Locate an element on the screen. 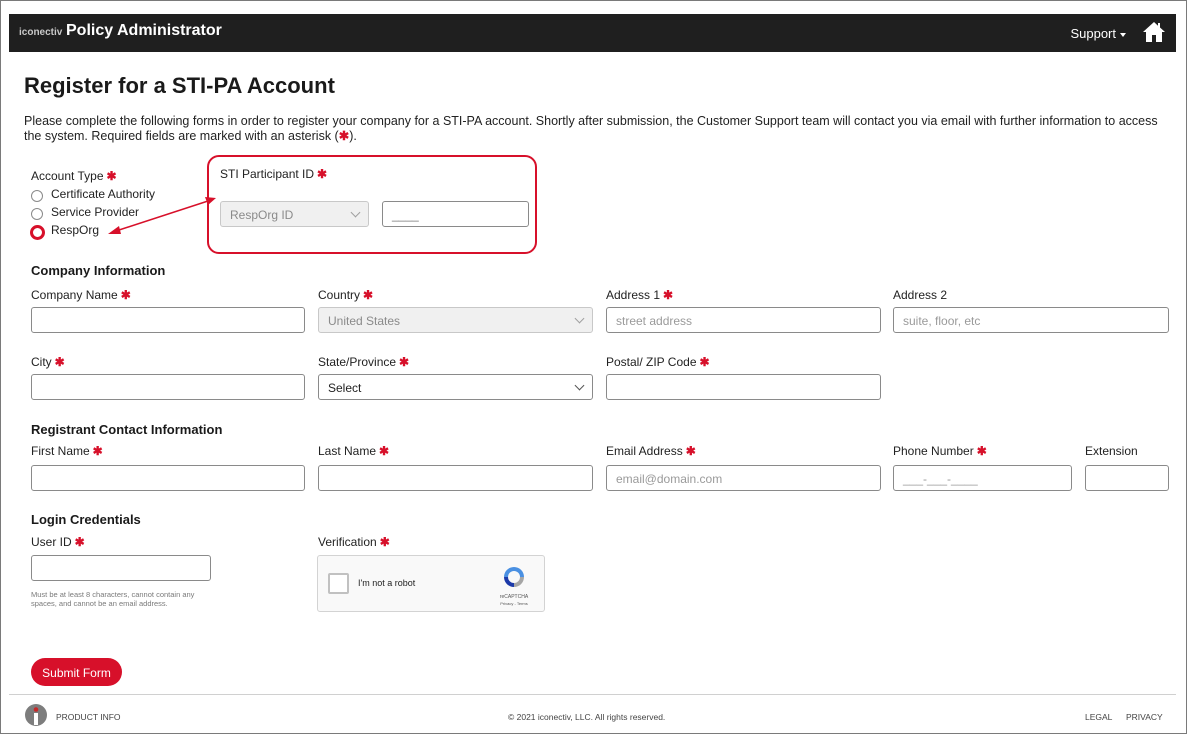  email-field: email@domain.com is located at coordinates (743, 478).